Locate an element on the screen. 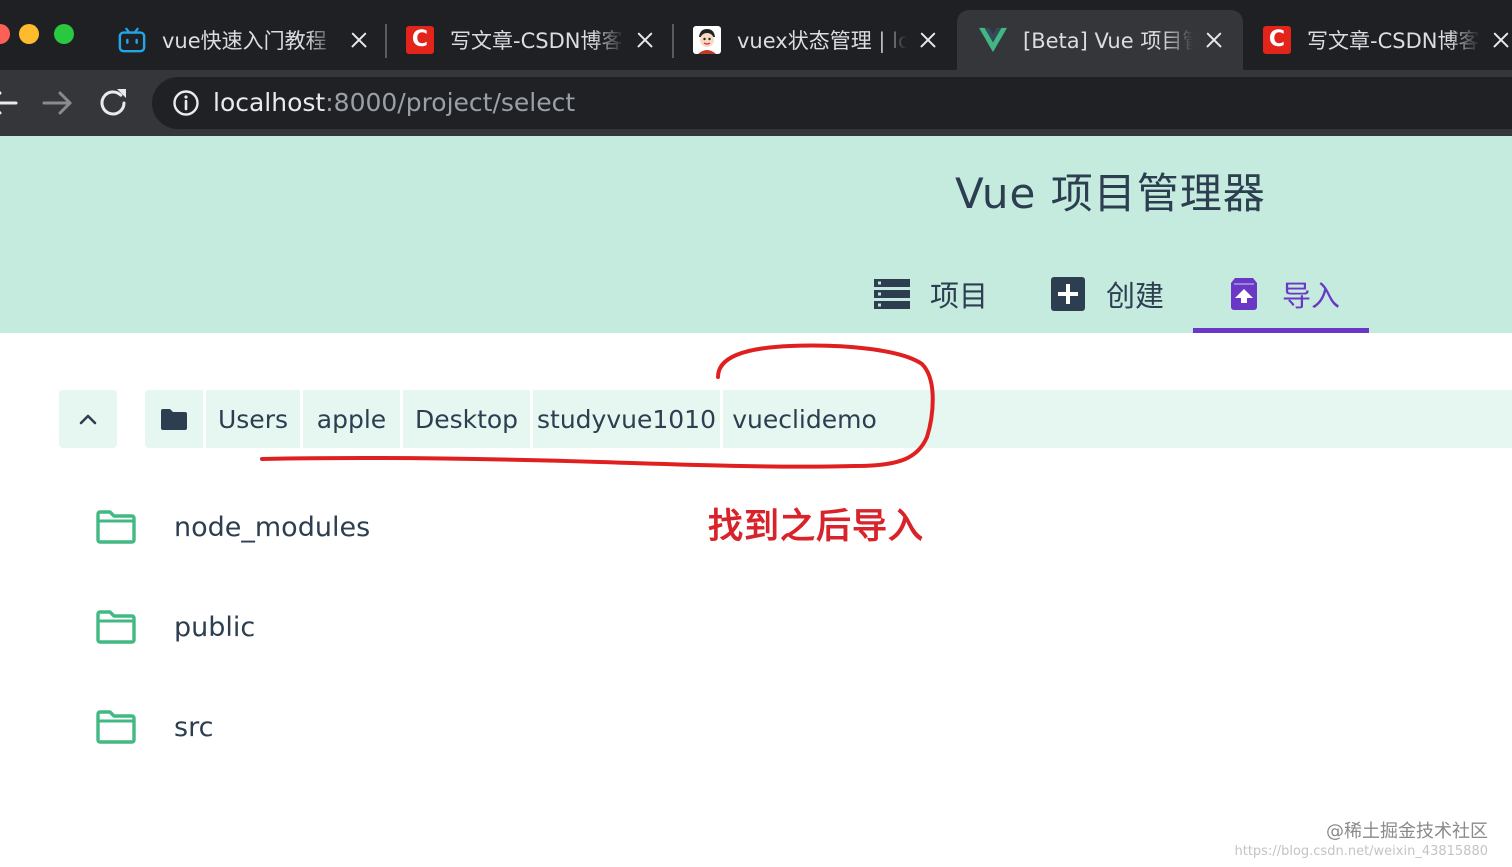 The image size is (1512, 867). chevron-up-icon is located at coordinates (88, 419).